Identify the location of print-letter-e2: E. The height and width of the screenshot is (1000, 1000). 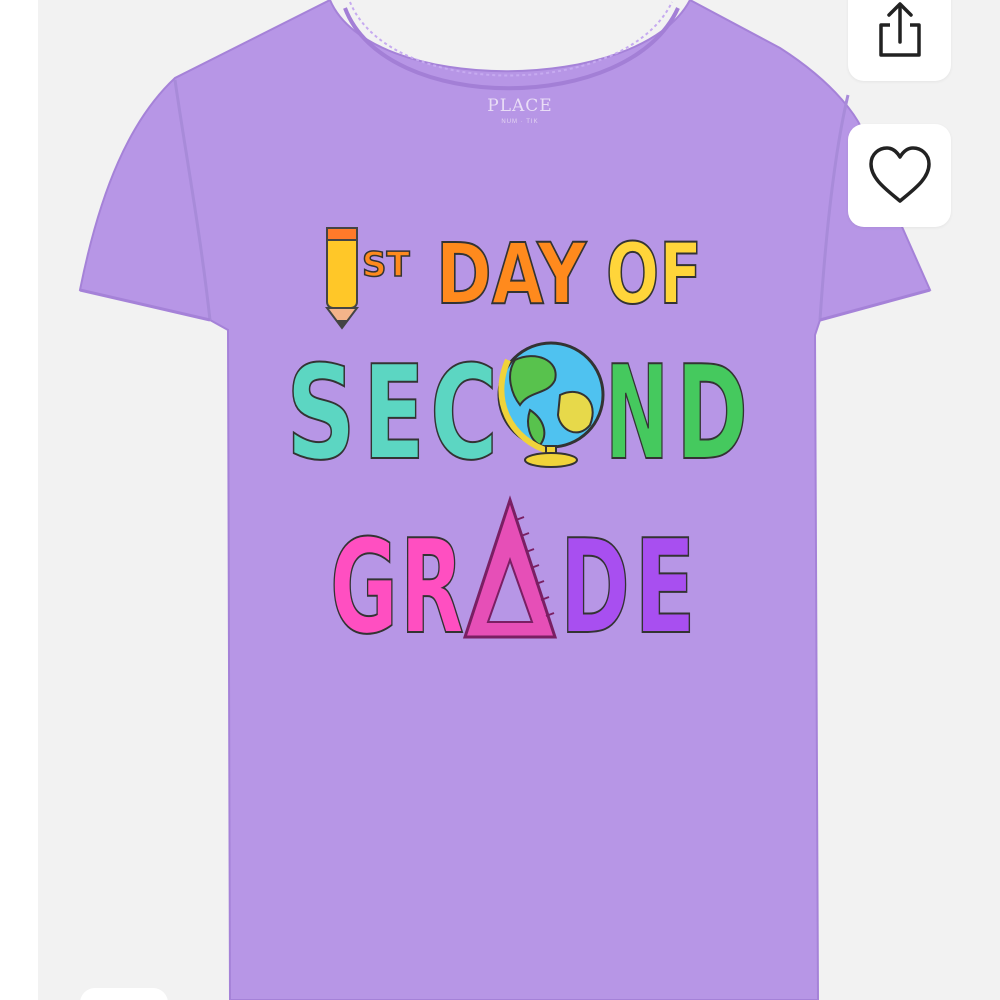
(665, 587).